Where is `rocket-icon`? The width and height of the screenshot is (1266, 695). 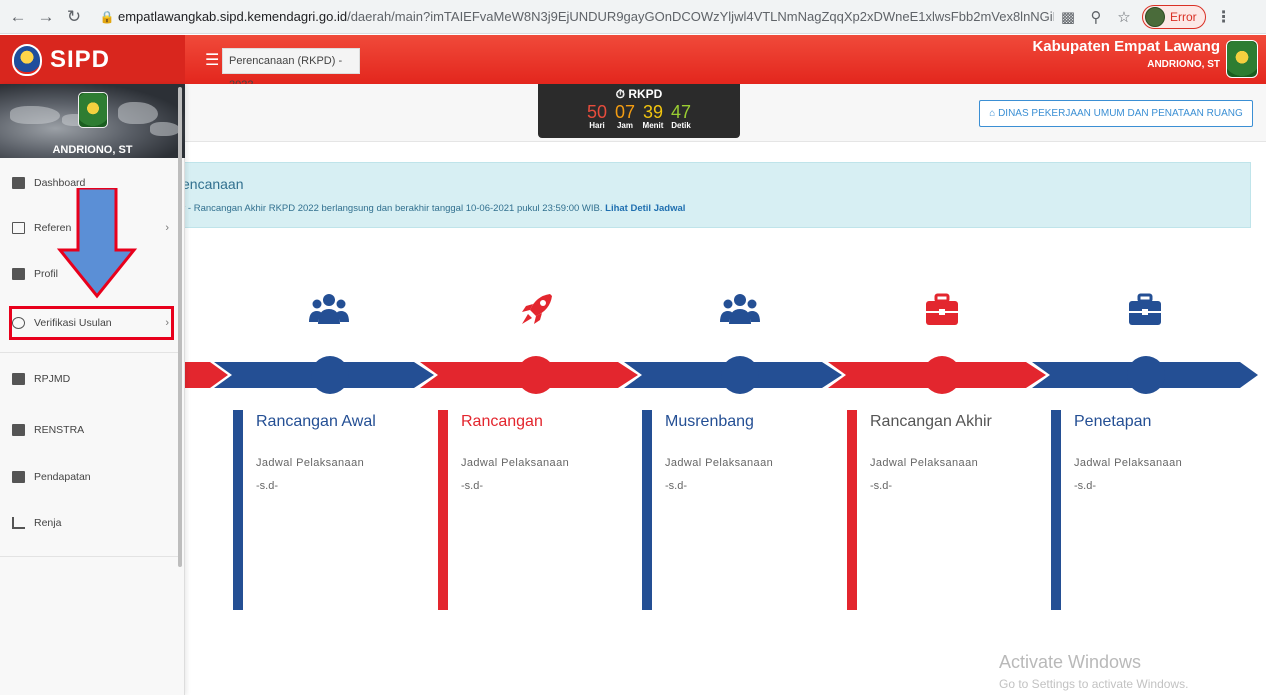
rocket-icon is located at coordinates (537, 309).